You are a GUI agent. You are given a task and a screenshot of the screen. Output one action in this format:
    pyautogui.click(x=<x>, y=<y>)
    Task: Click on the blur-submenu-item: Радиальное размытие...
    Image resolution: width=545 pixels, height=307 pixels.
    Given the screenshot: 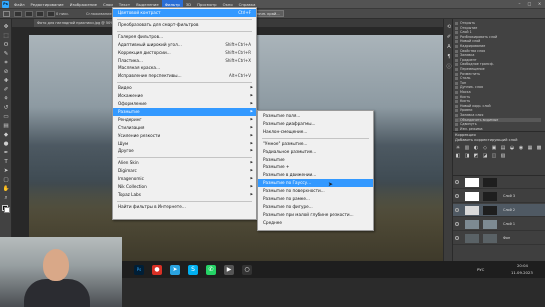 What is the action you would take?
    pyautogui.click(x=315, y=152)
    